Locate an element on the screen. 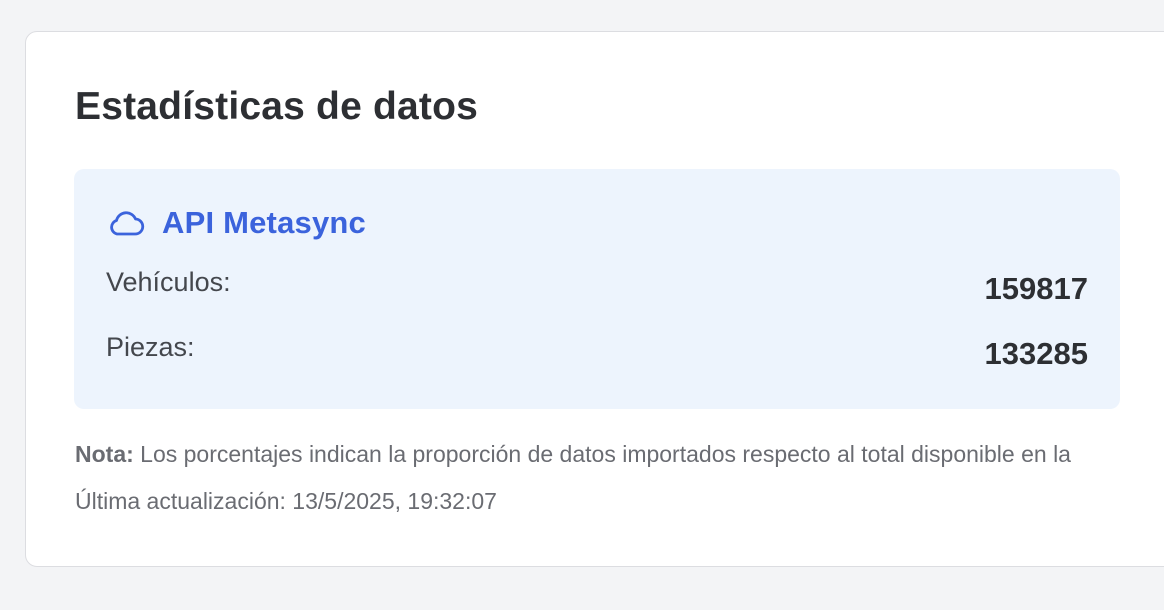 This screenshot has width=1164, height=610. stat-label: Vehículos: is located at coordinates (168, 282).